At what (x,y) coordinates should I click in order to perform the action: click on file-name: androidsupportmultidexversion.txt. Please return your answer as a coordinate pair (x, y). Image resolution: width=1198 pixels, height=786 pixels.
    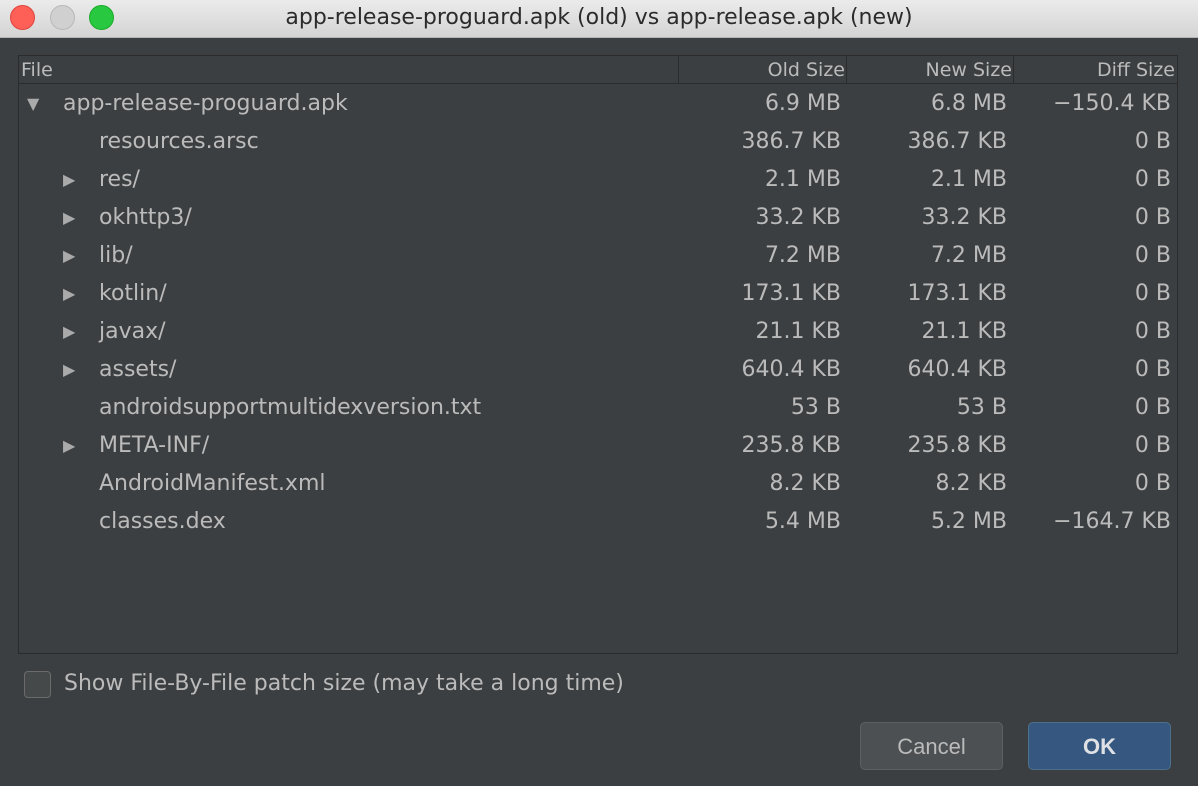
    Looking at the image, I should click on (290, 407).